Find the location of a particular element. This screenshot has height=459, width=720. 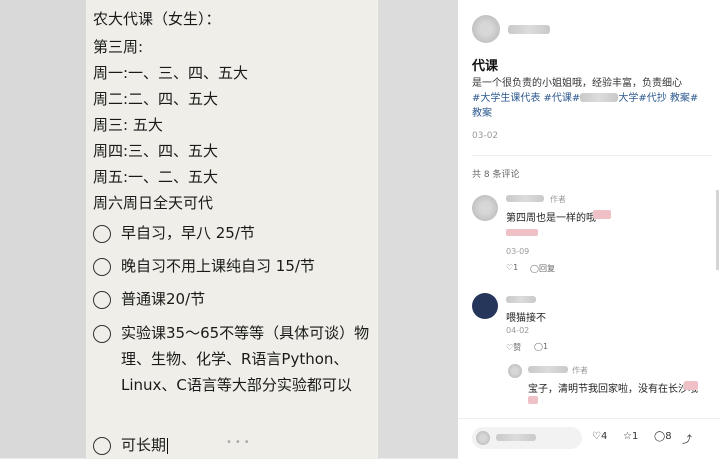

note-day-weekend: 周六周日全天可代 is located at coordinates (153, 203).